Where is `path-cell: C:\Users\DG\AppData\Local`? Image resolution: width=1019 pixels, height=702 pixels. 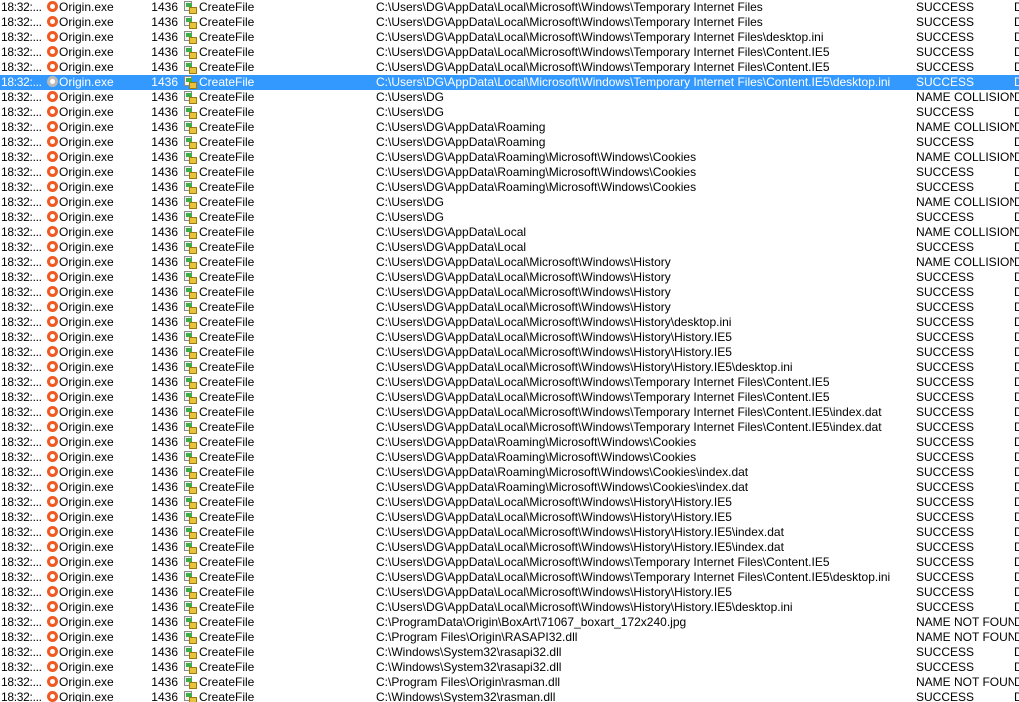 path-cell: C:\Users\DG\AppData\Local is located at coordinates (451, 247).